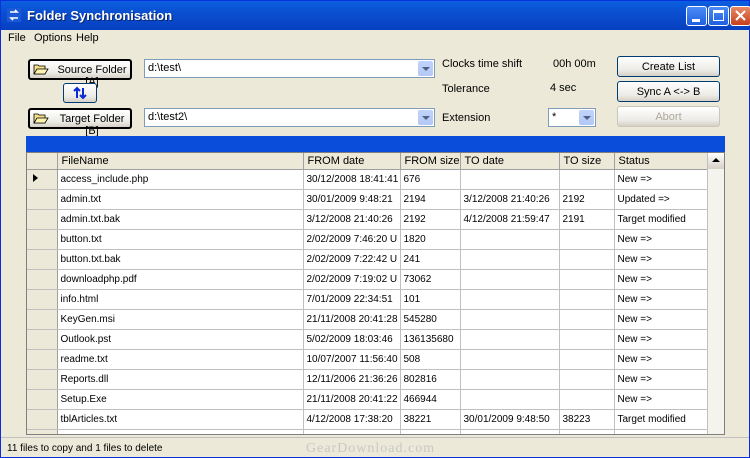 The image size is (750, 458). What do you see at coordinates (352, 161) in the screenshot?
I see `column-header-from-date: FROM date` at bounding box center [352, 161].